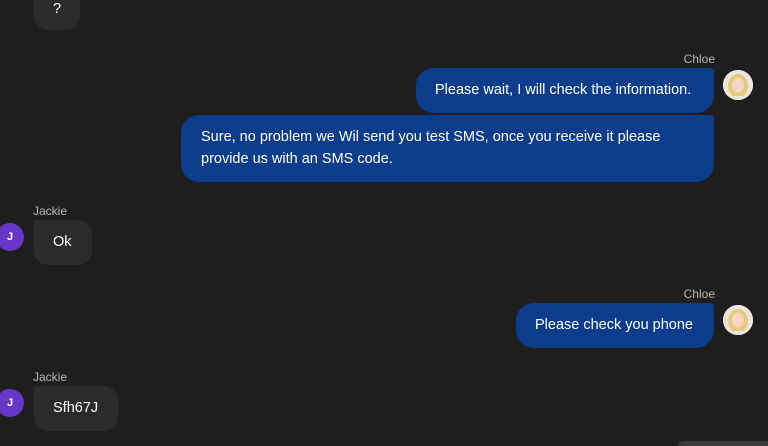 The width and height of the screenshot is (768, 446). I want to click on message-text: Sfh67J, so click(76, 408).